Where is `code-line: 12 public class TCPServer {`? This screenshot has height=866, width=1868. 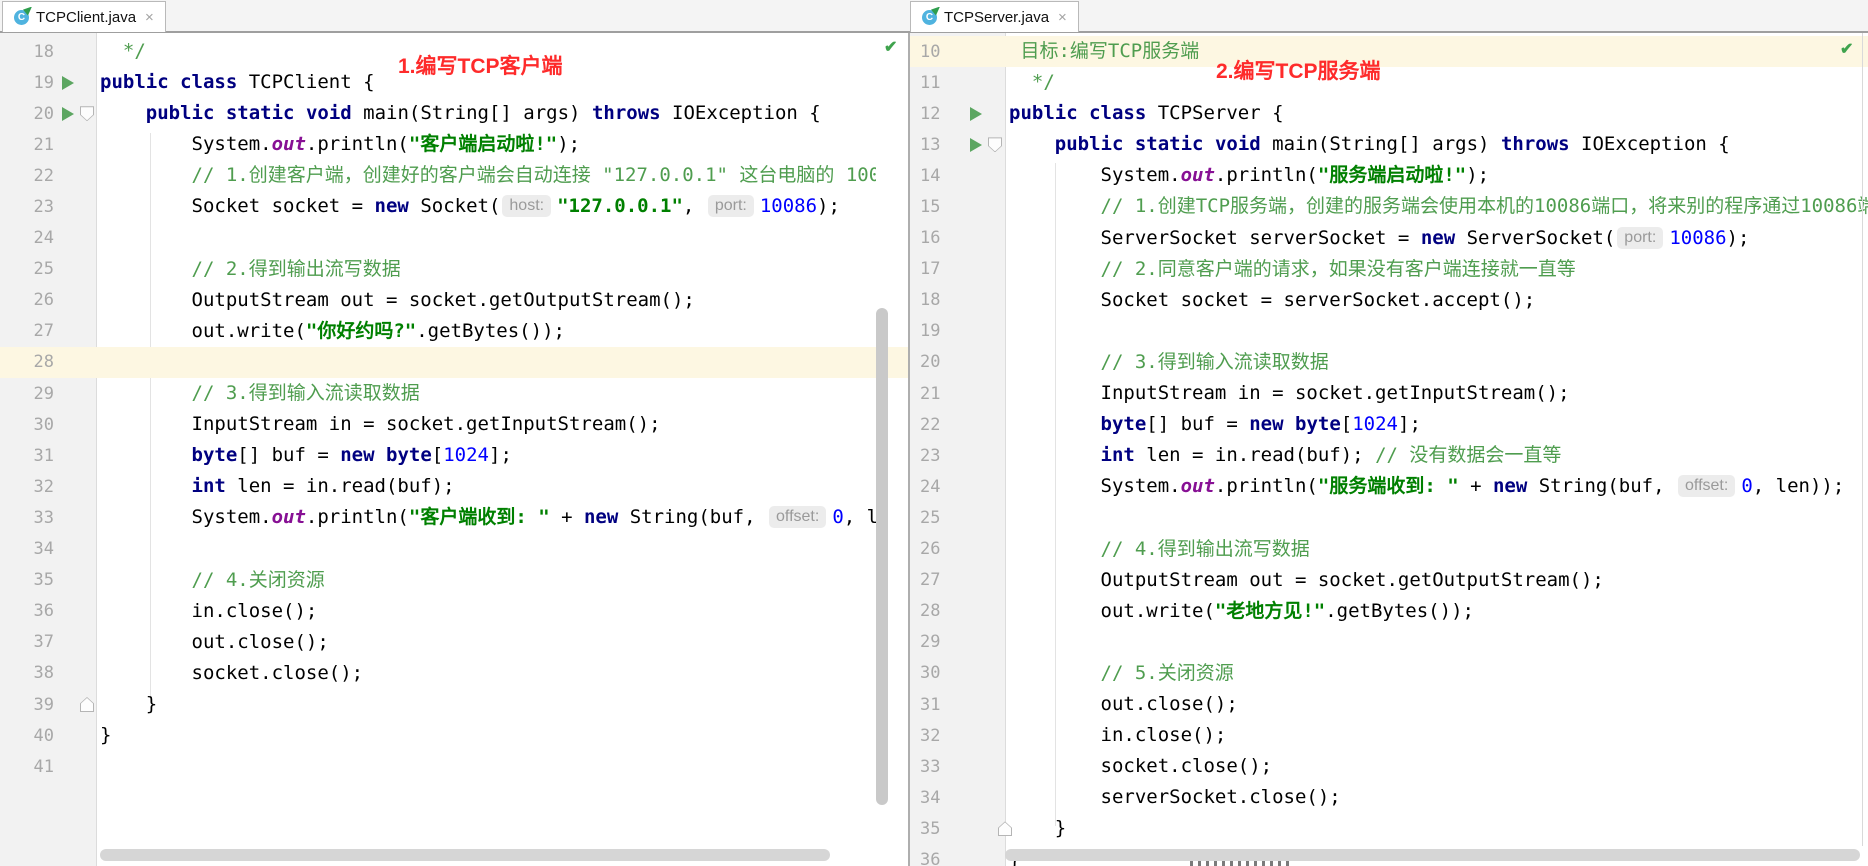
code-line: 12 public class TCPServer { is located at coordinates (1389, 113).